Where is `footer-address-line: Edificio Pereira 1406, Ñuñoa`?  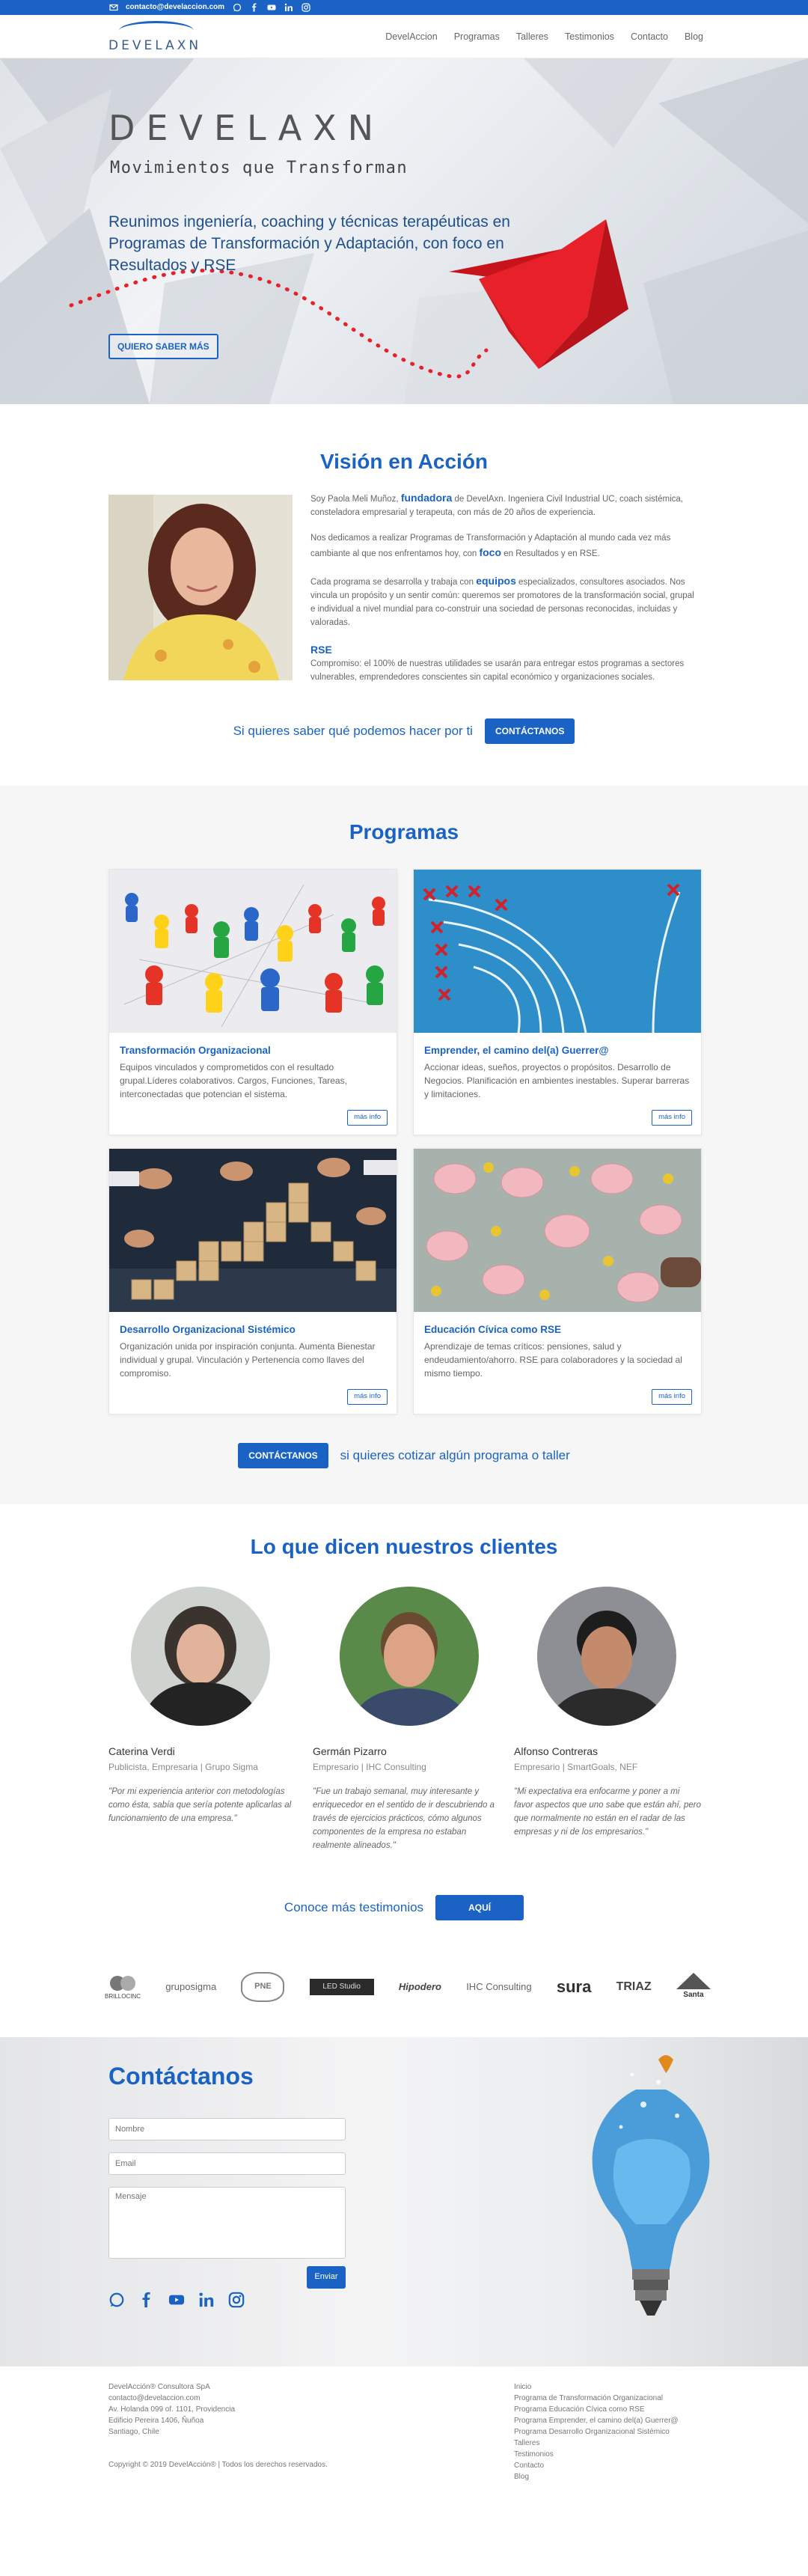 footer-address-line: Edificio Pereira 1406, Ñuñoa is located at coordinates (156, 2421).